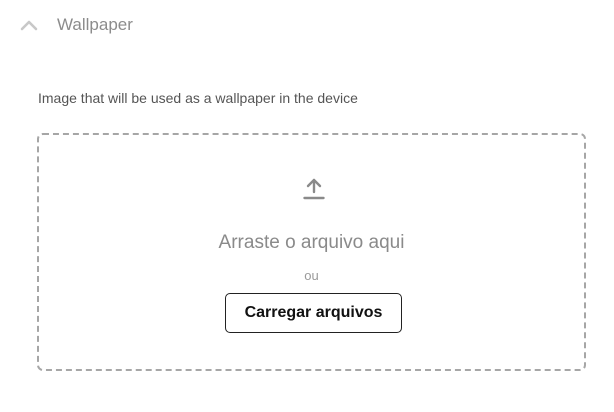 The image size is (614, 412). I want to click on chevron-up-icon, so click(29, 25).